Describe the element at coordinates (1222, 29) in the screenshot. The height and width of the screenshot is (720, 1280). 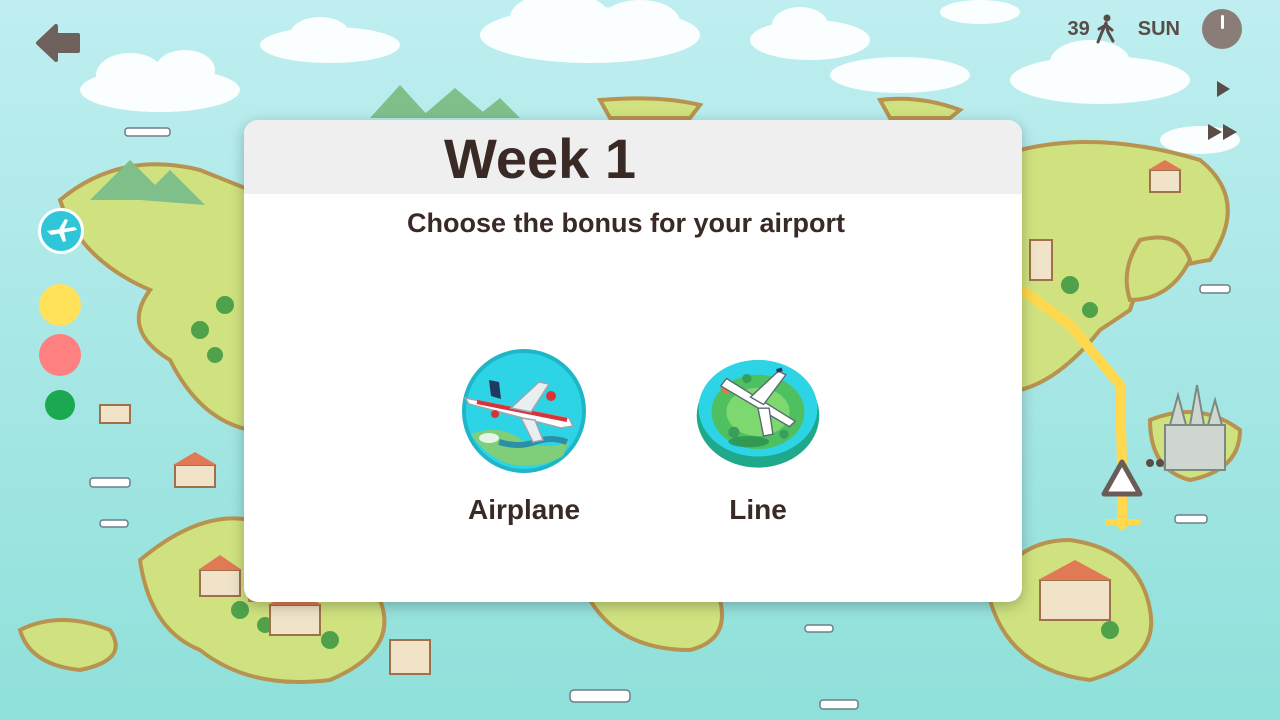
I see `clock-icon` at that location.